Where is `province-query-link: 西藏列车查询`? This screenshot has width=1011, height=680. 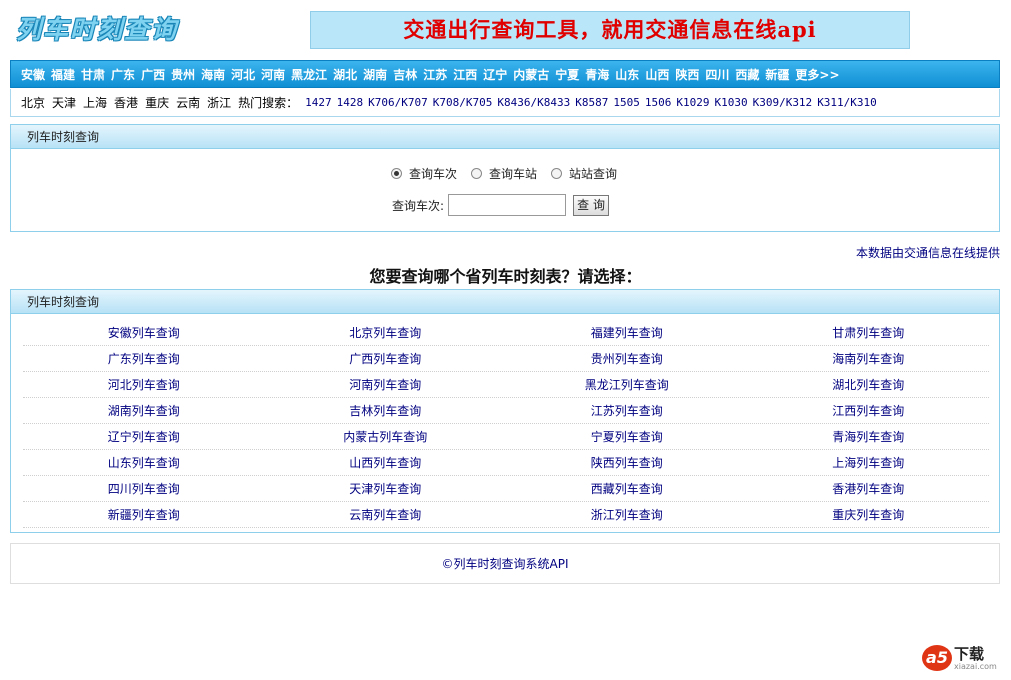 province-query-link: 西藏列车查询 is located at coordinates (627, 488).